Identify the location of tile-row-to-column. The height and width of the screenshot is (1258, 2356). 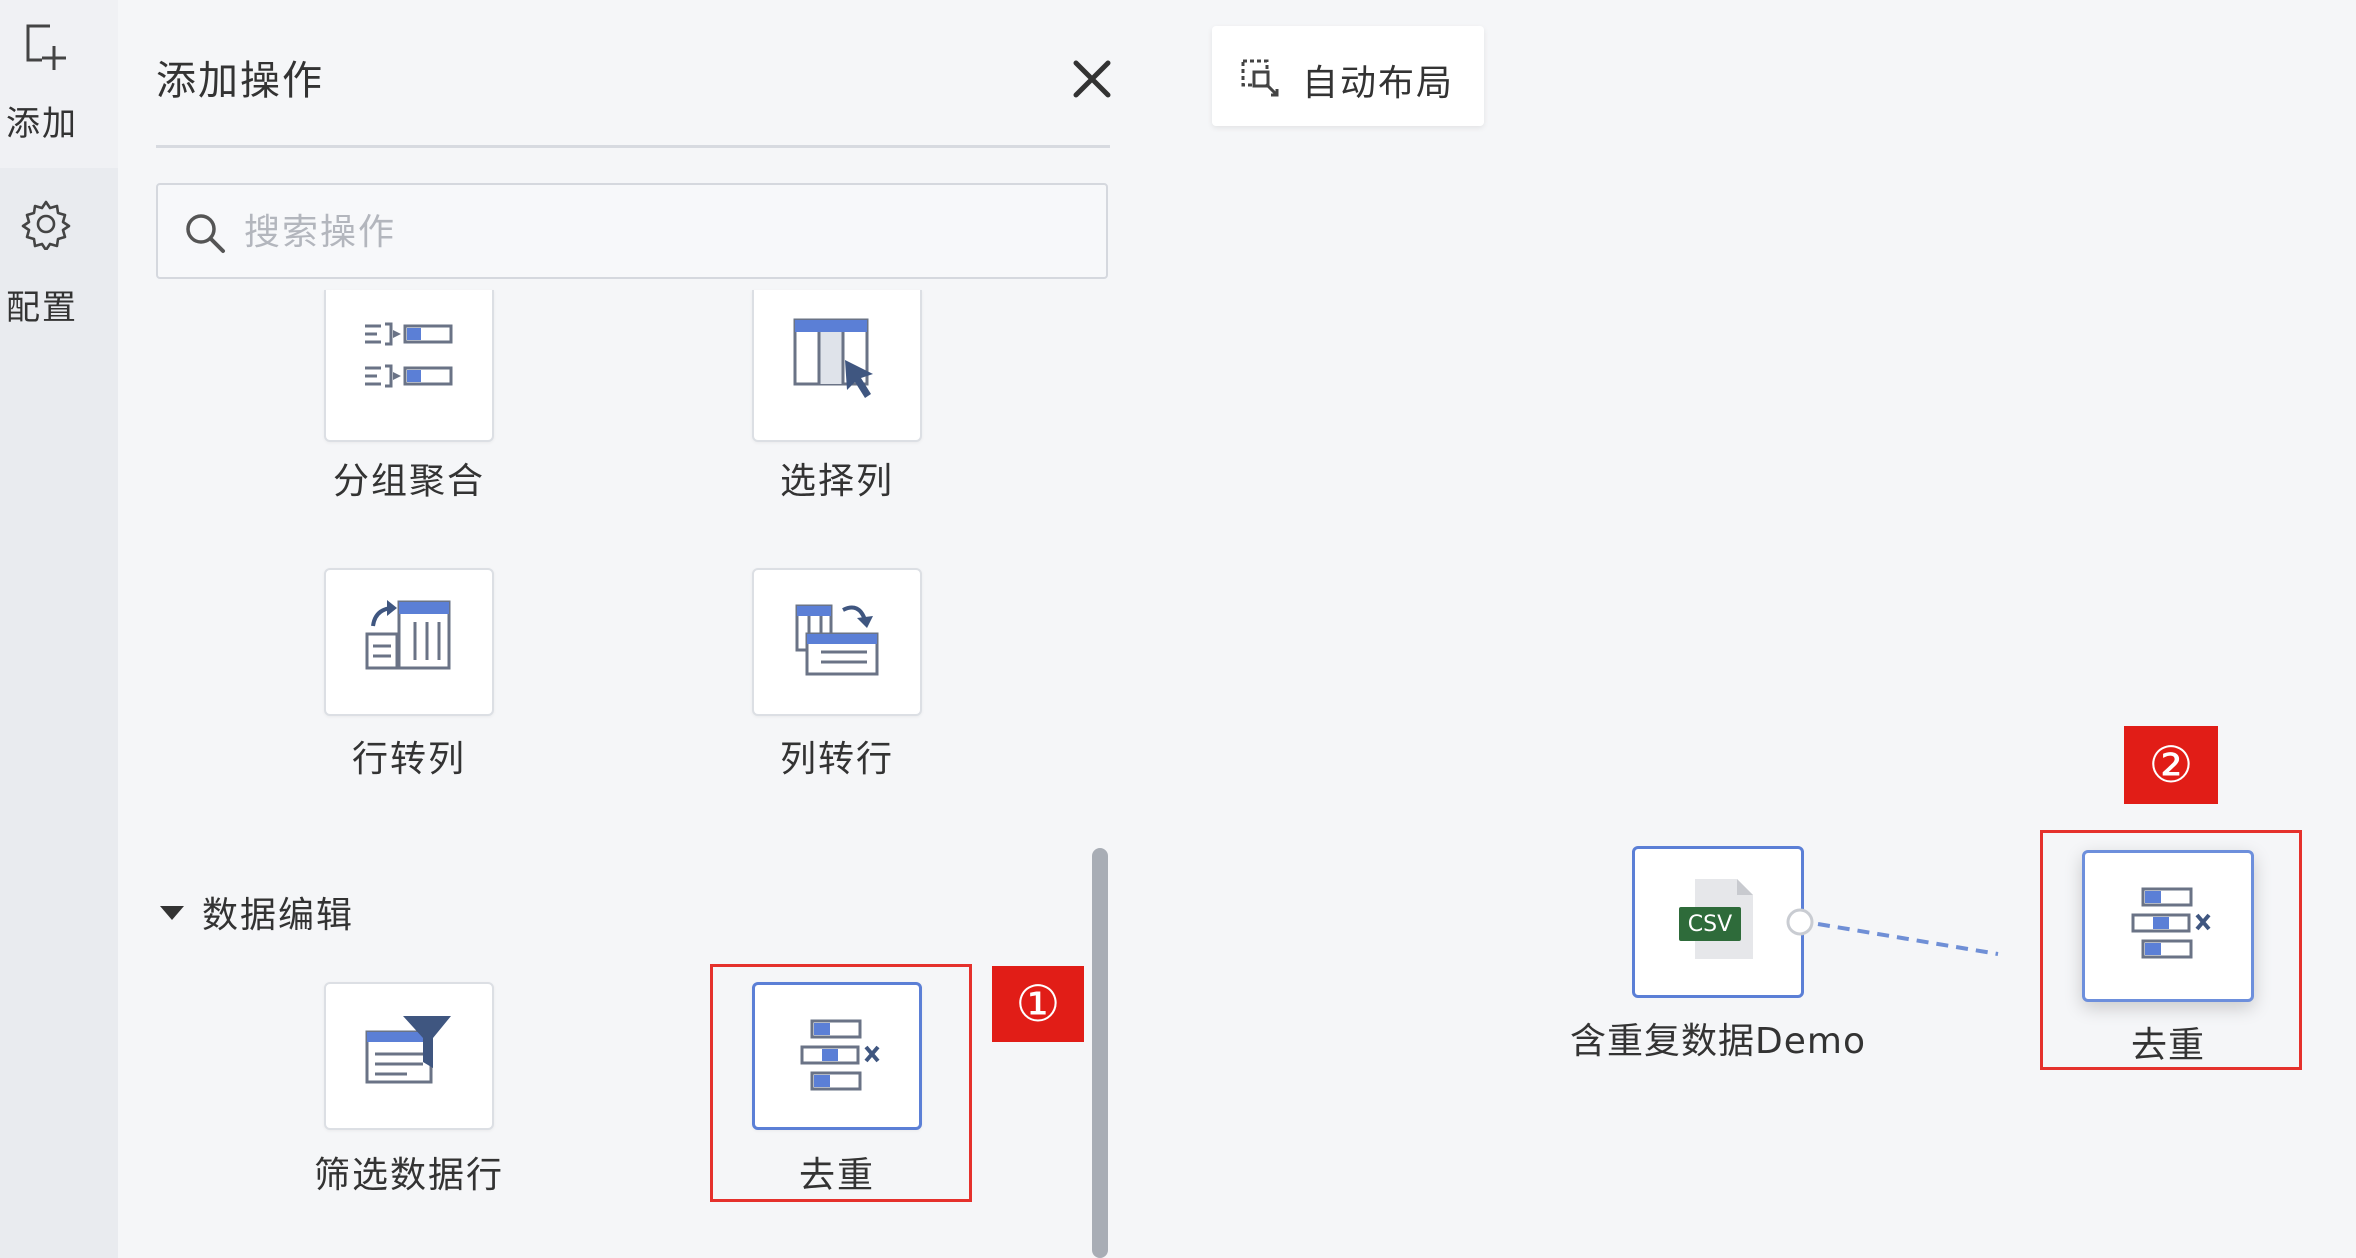
(409, 642).